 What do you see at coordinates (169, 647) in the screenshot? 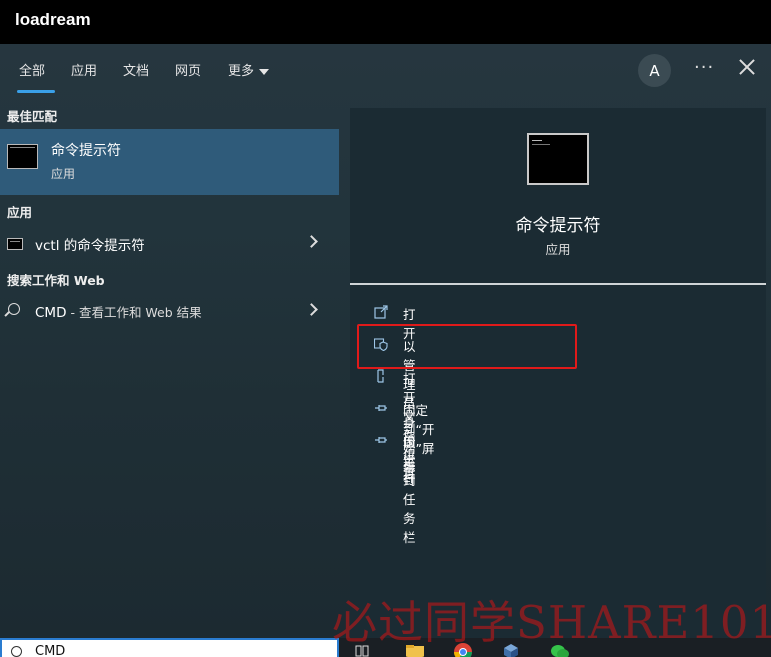
I see `search-input: CMD` at bounding box center [169, 647].